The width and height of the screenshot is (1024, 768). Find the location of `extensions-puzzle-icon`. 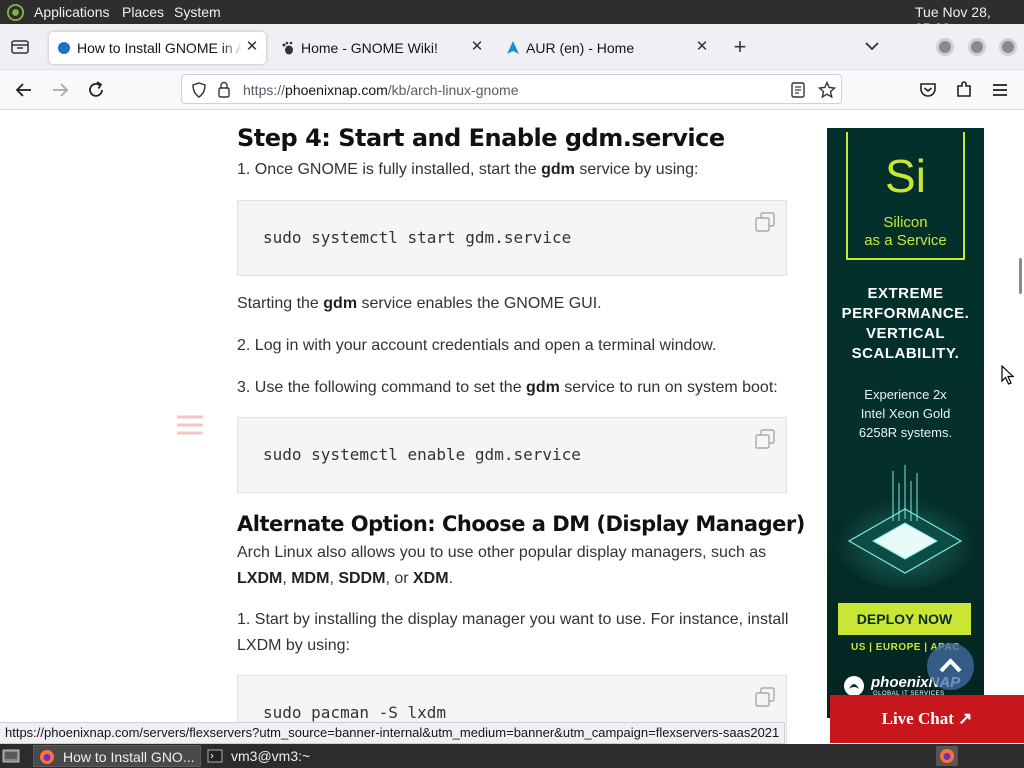

extensions-puzzle-icon is located at coordinates (964, 90).